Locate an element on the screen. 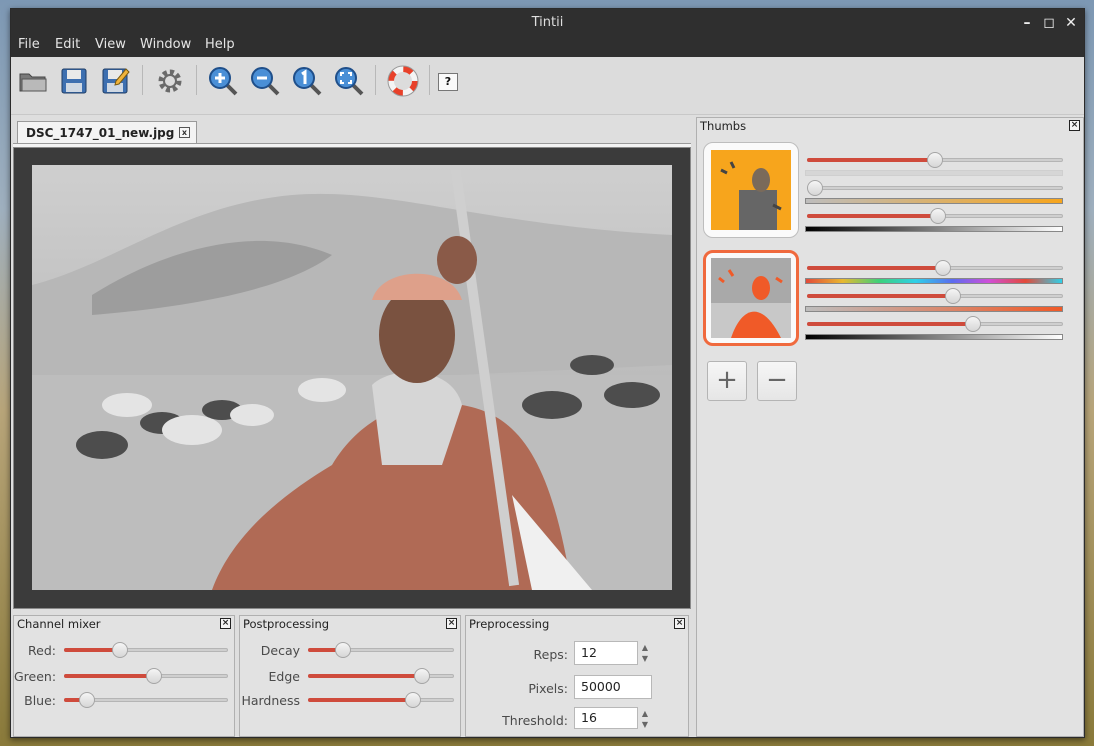 The height and width of the screenshot is (746, 1094). tab-document: DSC_1747_01_new.jpg x is located at coordinates (107, 132).